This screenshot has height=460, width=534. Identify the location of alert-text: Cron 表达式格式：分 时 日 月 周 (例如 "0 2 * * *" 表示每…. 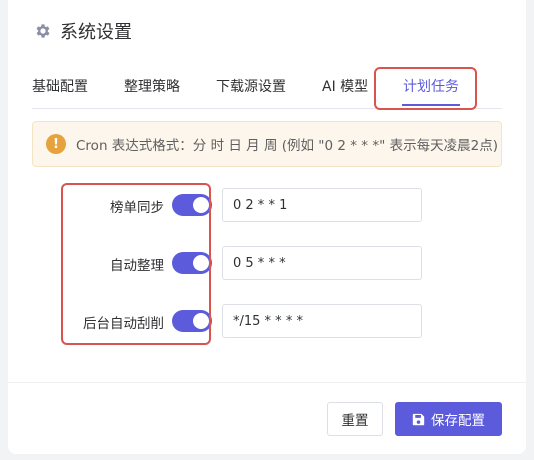
(287, 146).